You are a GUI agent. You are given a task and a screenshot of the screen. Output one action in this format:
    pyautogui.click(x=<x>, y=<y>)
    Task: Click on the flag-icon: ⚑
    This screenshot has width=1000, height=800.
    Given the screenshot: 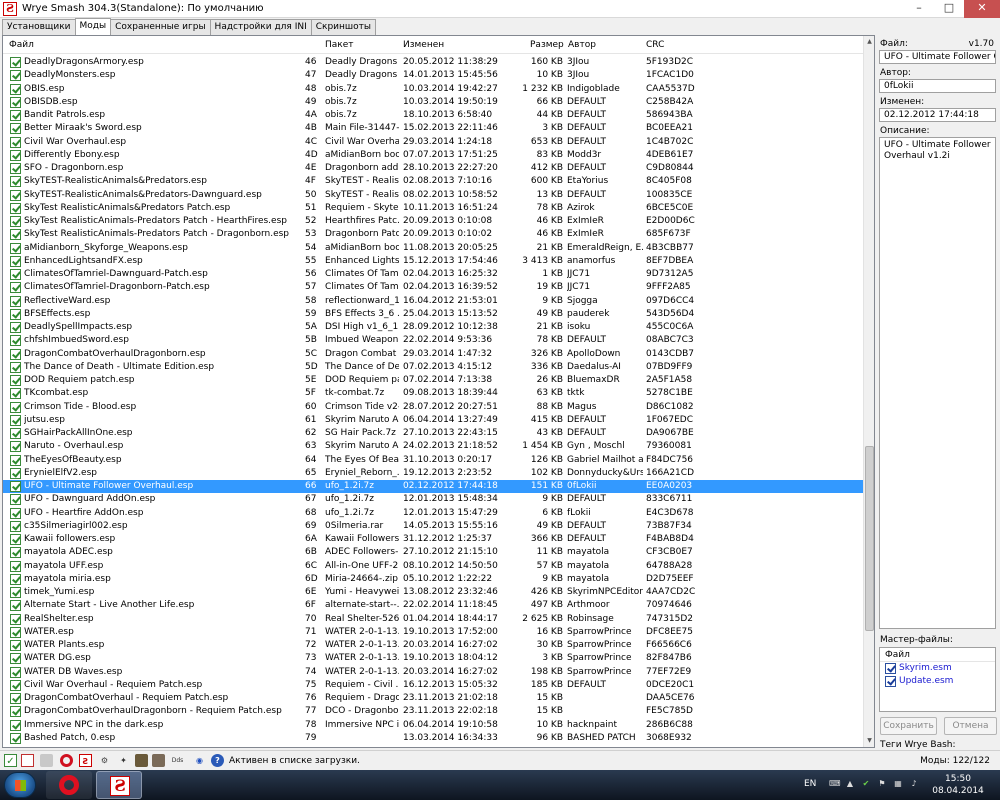 What is the action you would take?
    pyautogui.click(x=882, y=784)
    